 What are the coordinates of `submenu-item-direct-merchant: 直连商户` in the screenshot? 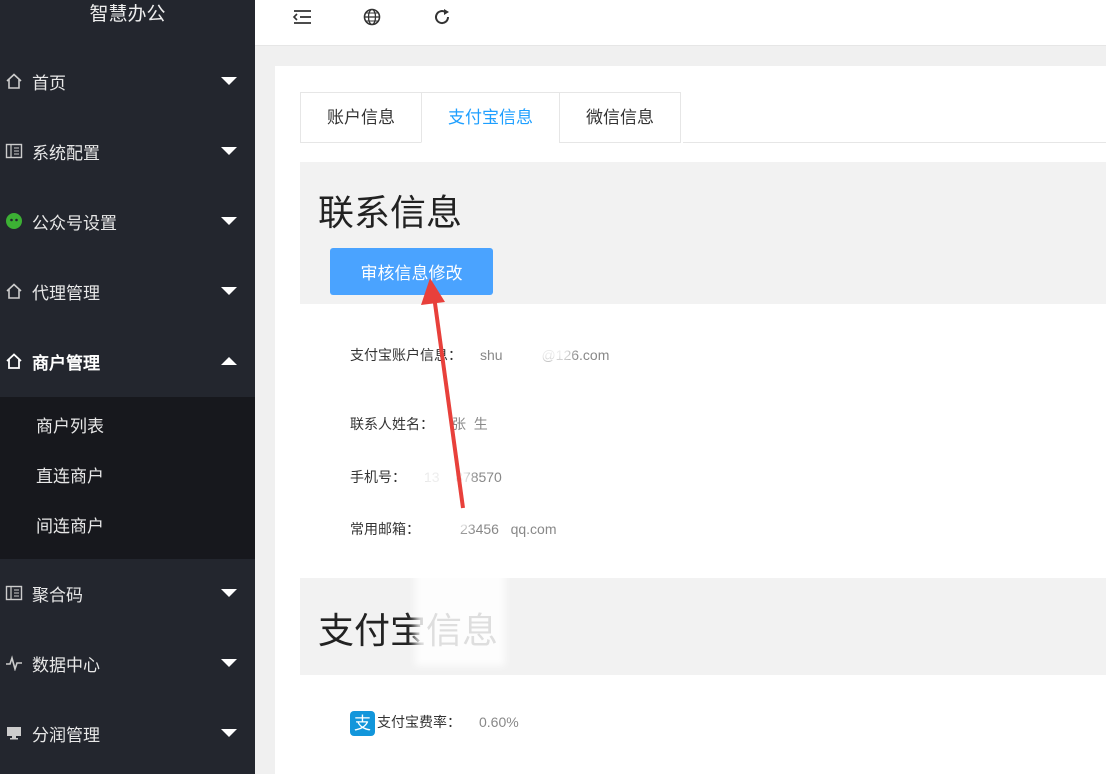 It's located at (127, 477).